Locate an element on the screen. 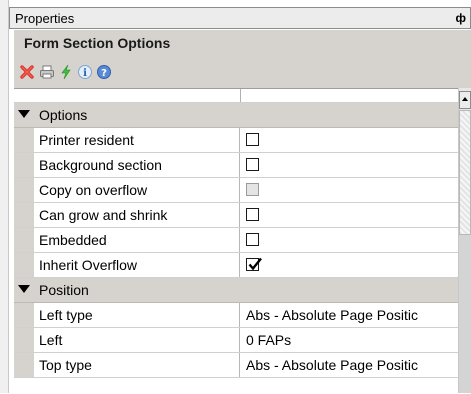 This screenshot has width=471, height=394. checkmark-icon is located at coordinates (255, 264).